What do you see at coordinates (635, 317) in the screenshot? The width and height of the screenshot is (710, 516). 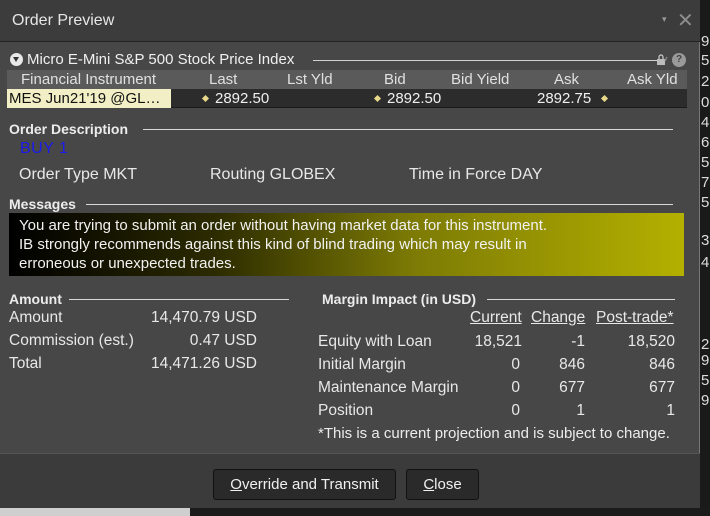 I see `post-trade-column-header: Post-trade*` at bounding box center [635, 317].